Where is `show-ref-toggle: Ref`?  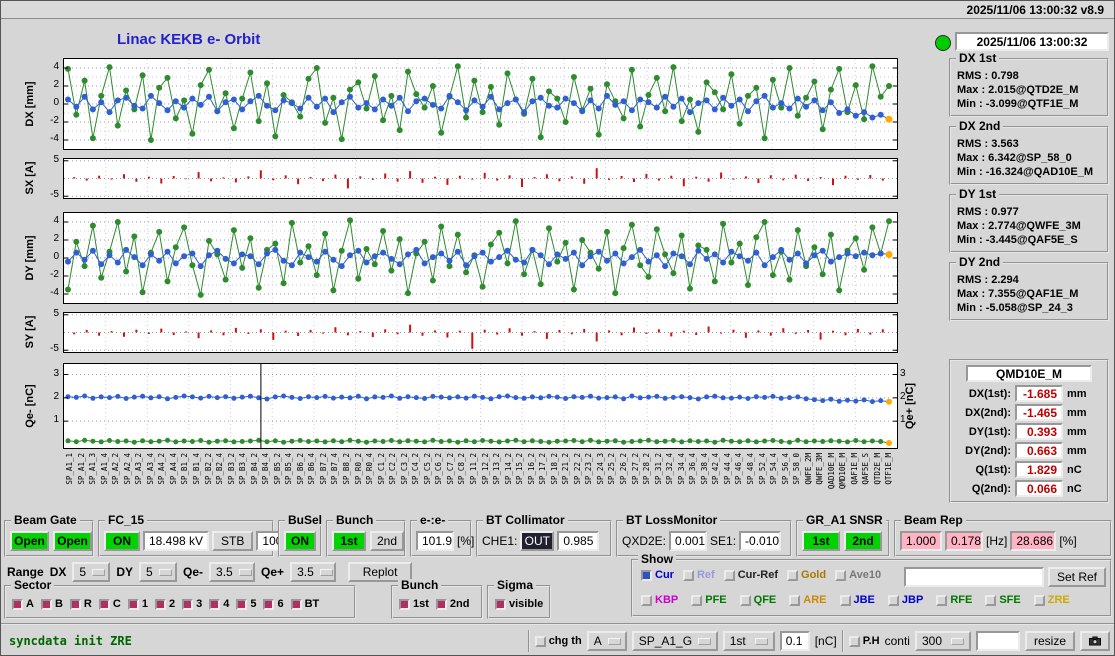 show-ref-toggle: Ref is located at coordinates (698, 575).